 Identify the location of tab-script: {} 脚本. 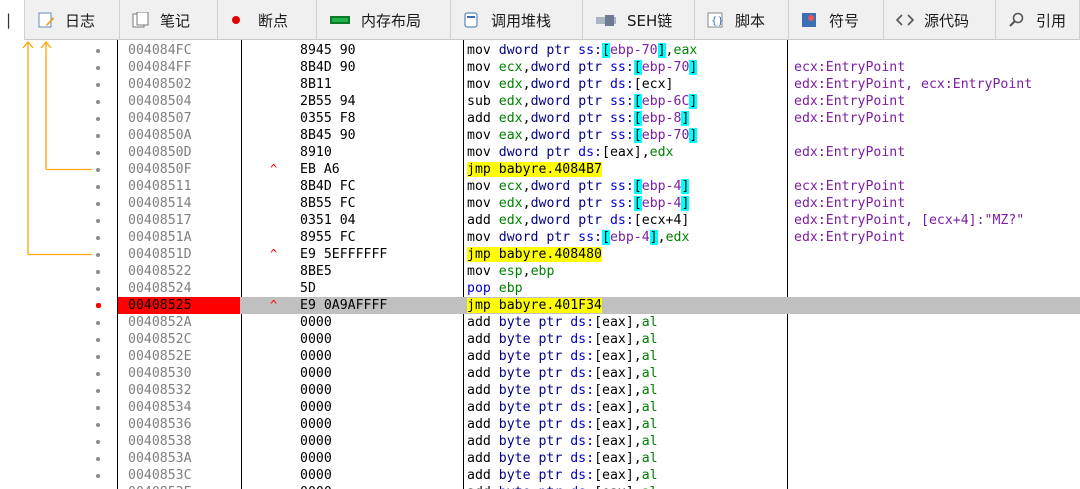
(742, 20).